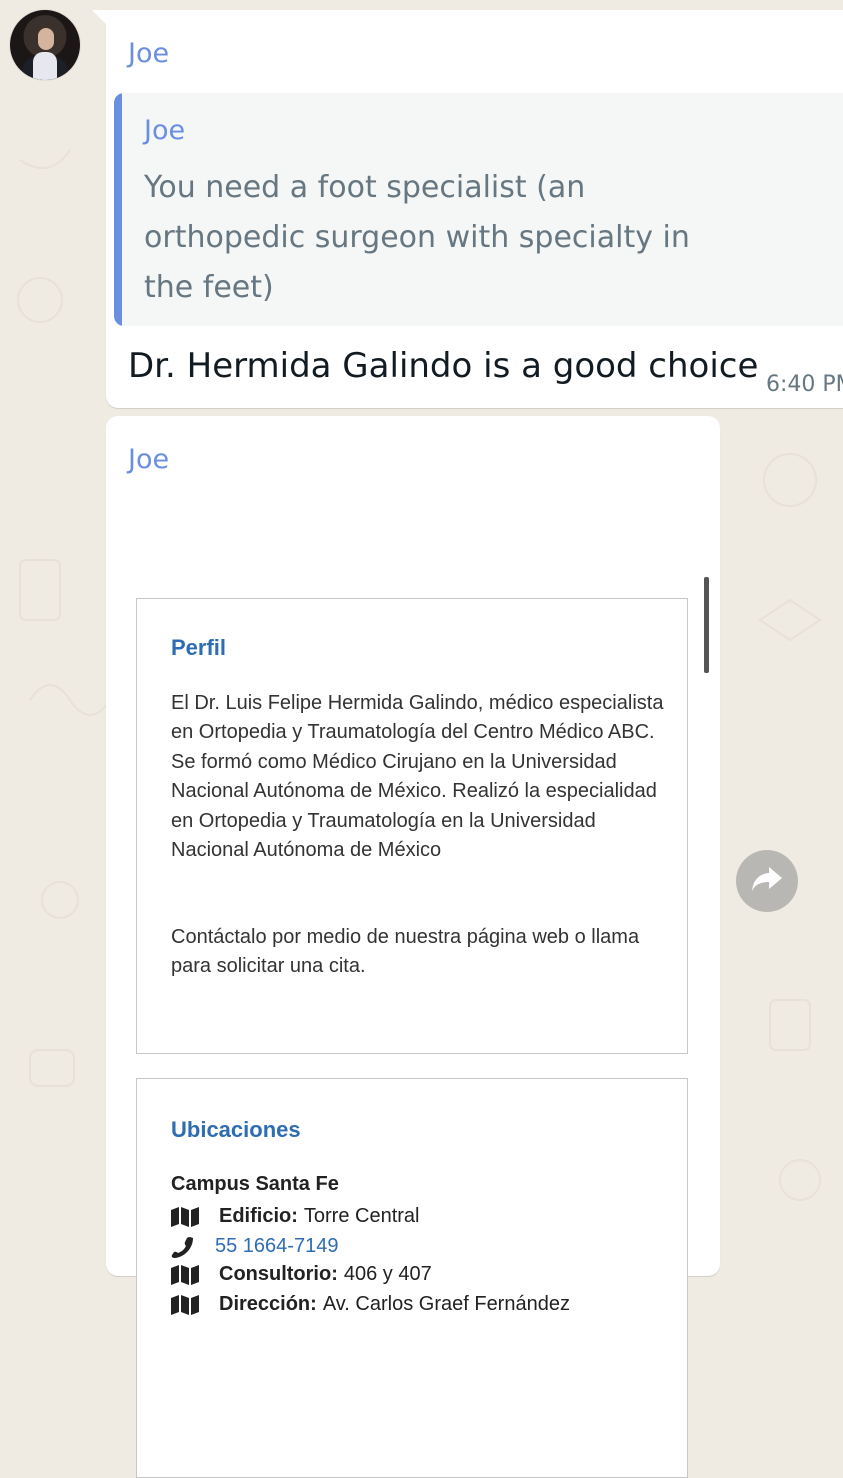 Image resolution: width=843 pixels, height=1478 pixels. What do you see at coordinates (199, 647) in the screenshot?
I see `profile-heading: Perfil` at bounding box center [199, 647].